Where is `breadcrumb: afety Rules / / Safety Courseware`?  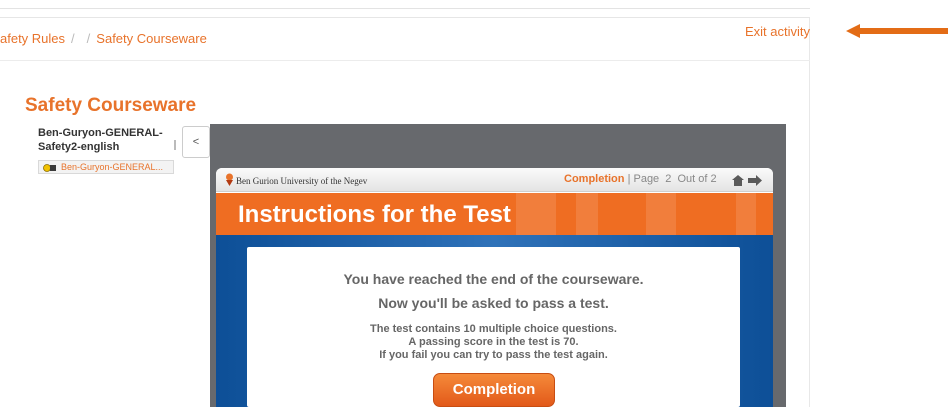 breadcrumb: afety Rules / / Safety Courseware is located at coordinates (103, 38).